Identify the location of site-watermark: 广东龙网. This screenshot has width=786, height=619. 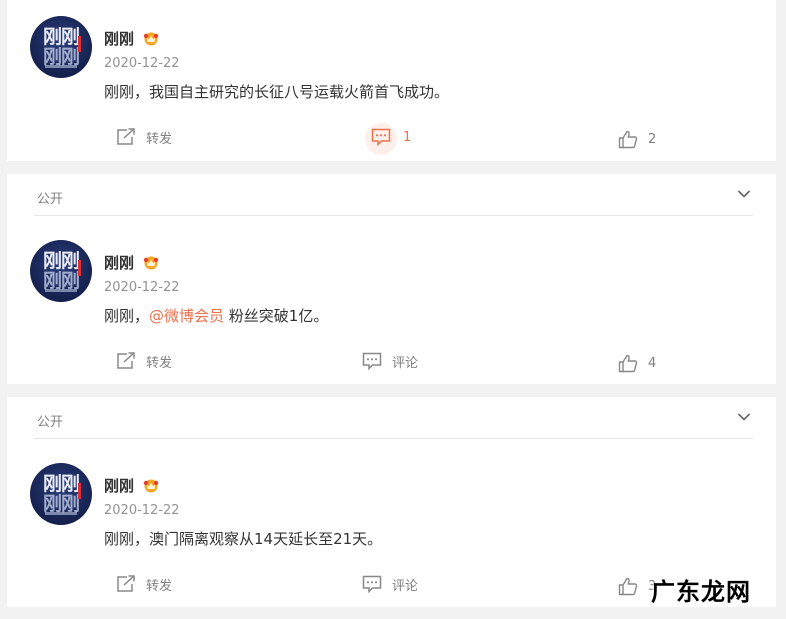
(701, 592).